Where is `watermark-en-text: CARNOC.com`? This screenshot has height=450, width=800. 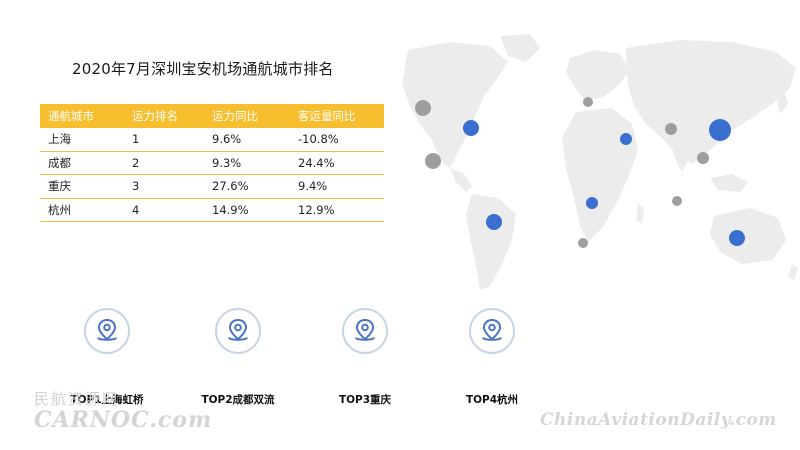
watermark-en-text: CARNOC.com is located at coordinates (123, 420).